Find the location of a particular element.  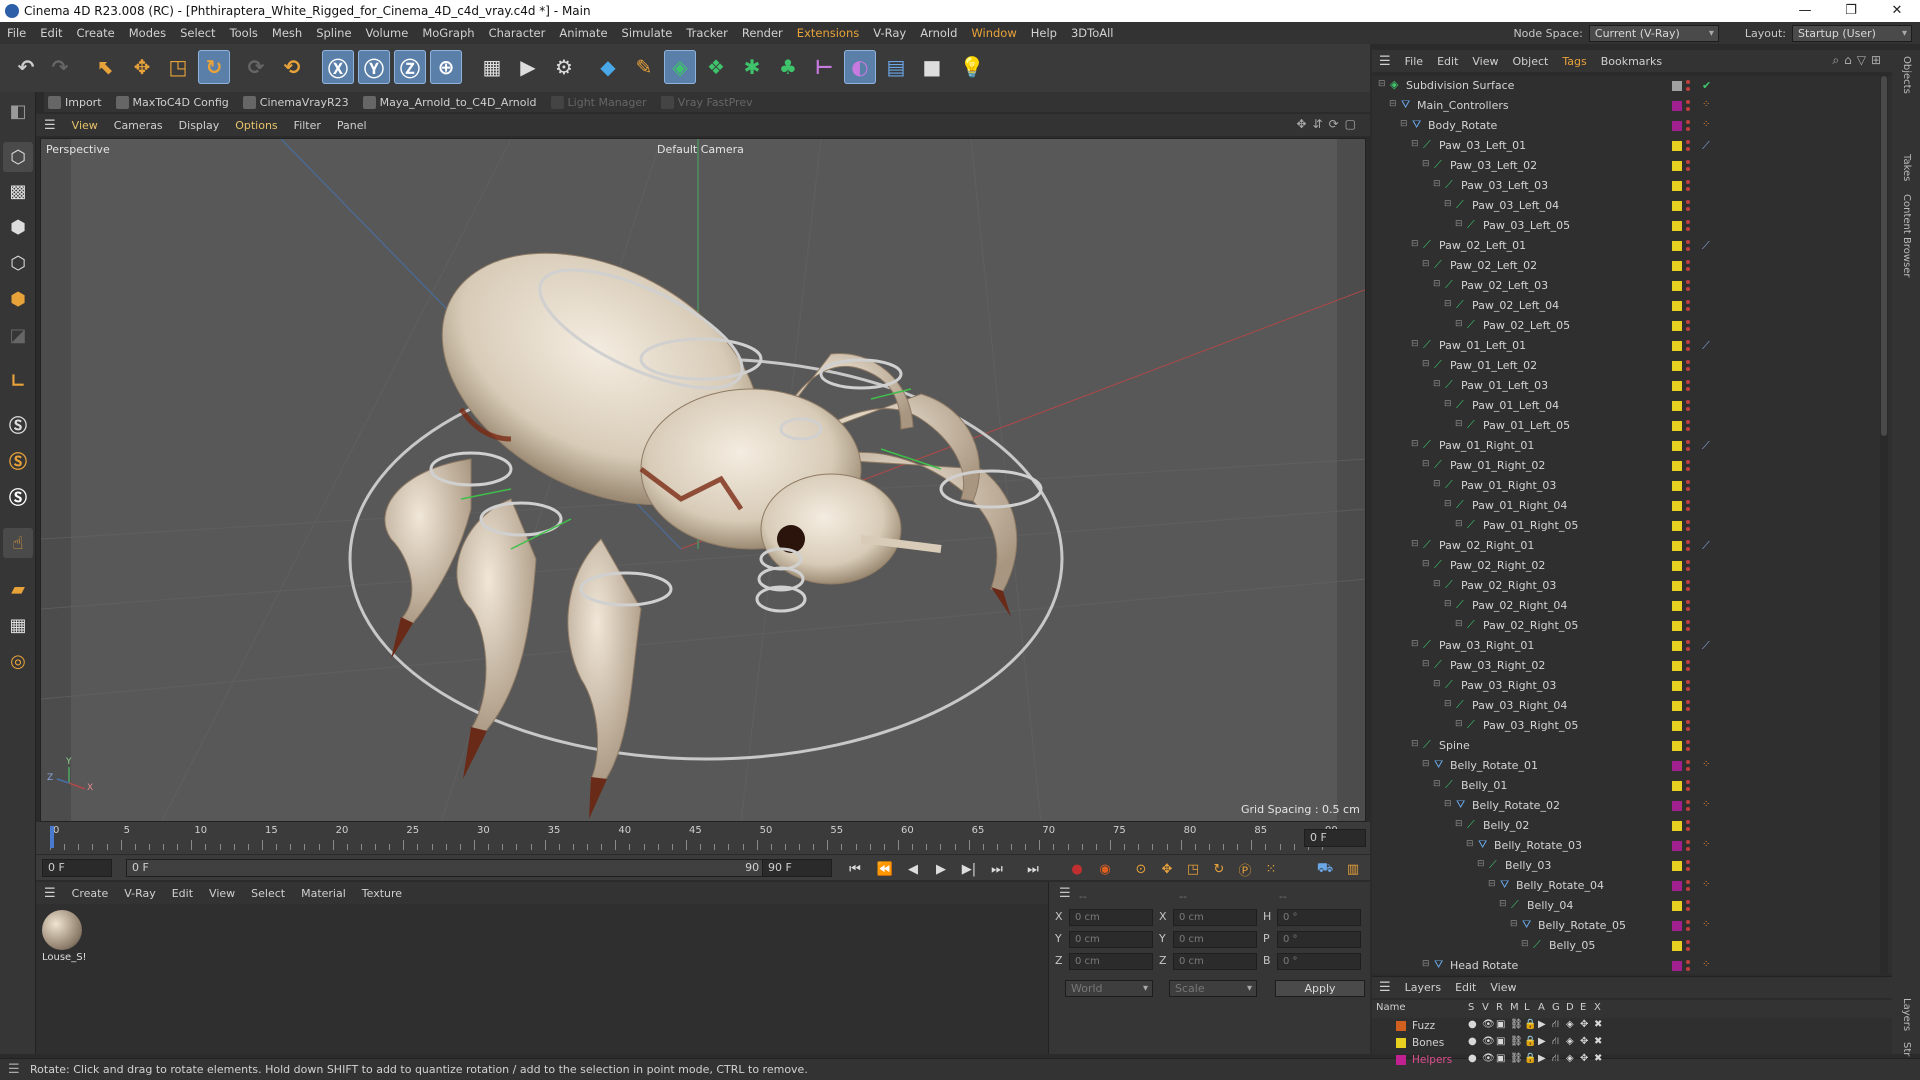

light-manager-button: Light Manager is located at coordinates (599, 102).